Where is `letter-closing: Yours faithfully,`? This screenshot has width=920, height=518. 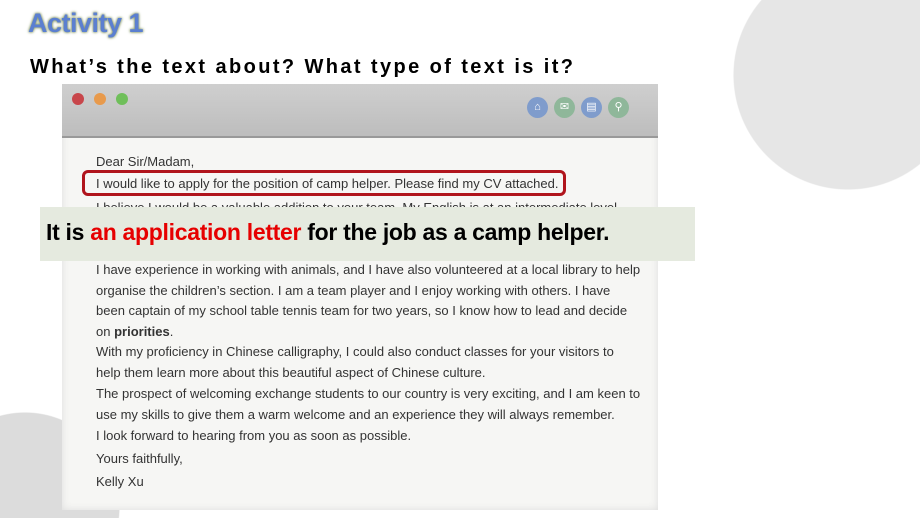 letter-closing: Yours faithfully, is located at coordinates (139, 458).